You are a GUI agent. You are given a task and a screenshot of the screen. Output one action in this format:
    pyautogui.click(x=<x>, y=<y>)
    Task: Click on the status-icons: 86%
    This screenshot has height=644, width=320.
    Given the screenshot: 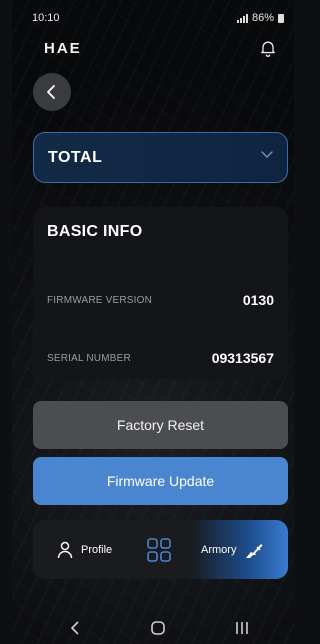 What is the action you would take?
    pyautogui.click(x=260, y=18)
    